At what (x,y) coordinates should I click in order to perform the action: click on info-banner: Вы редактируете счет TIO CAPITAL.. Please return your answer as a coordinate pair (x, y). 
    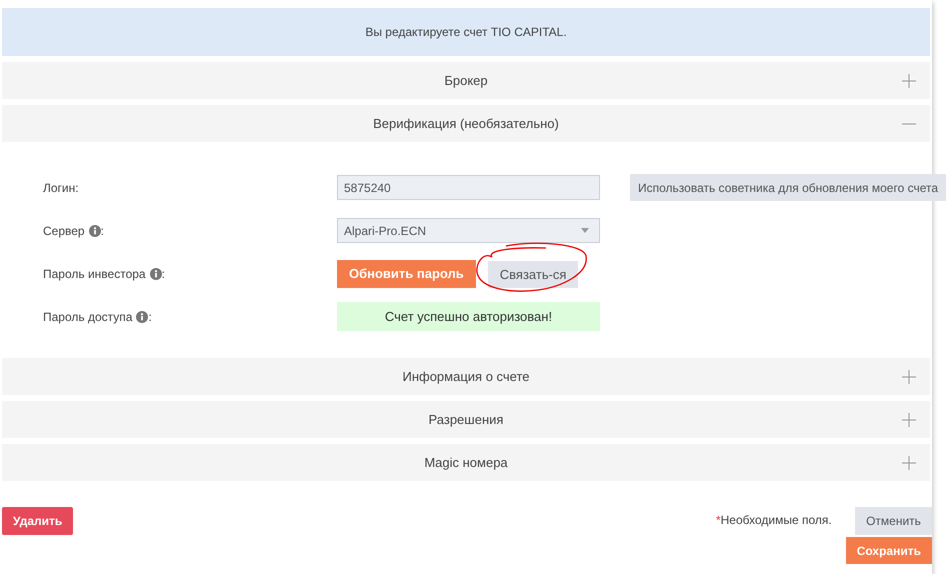
    Looking at the image, I should click on (466, 32).